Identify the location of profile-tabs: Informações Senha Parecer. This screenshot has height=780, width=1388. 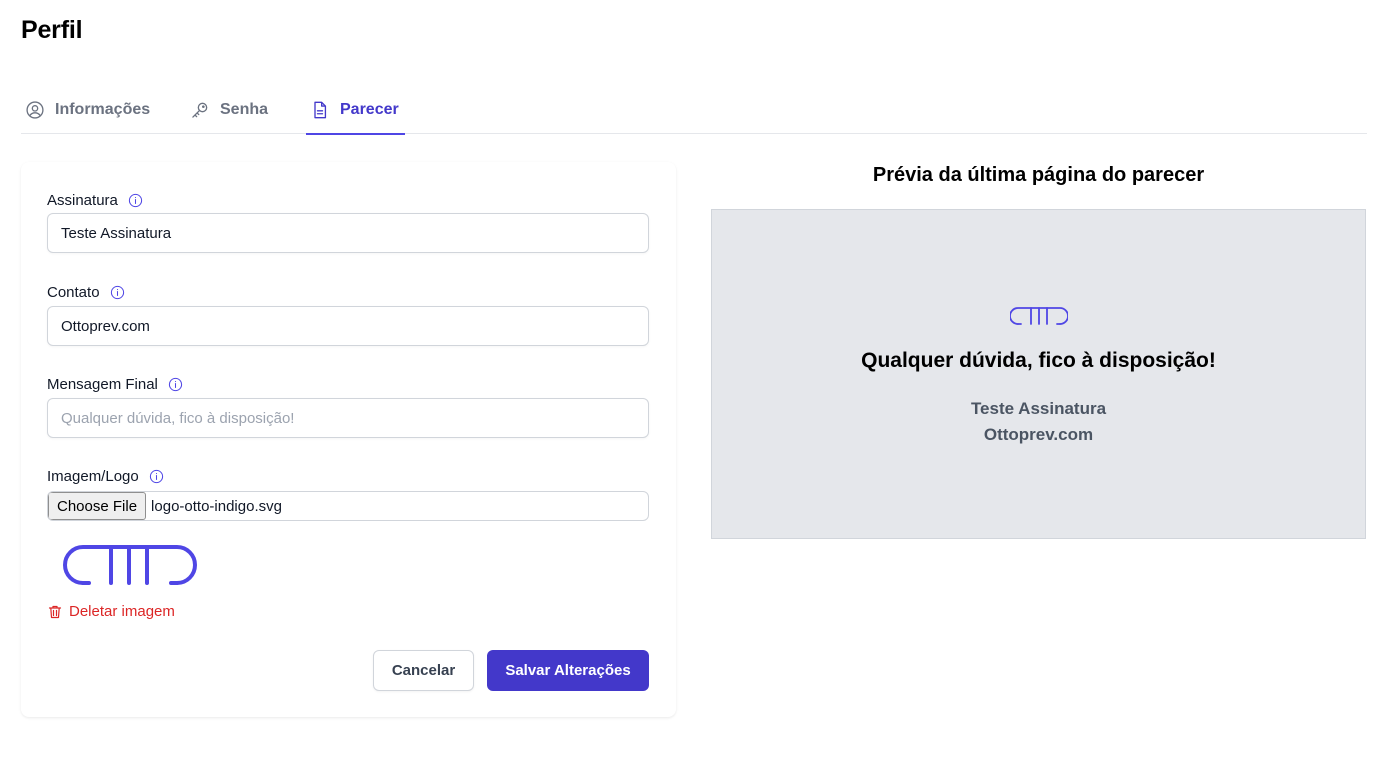
(694, 110).